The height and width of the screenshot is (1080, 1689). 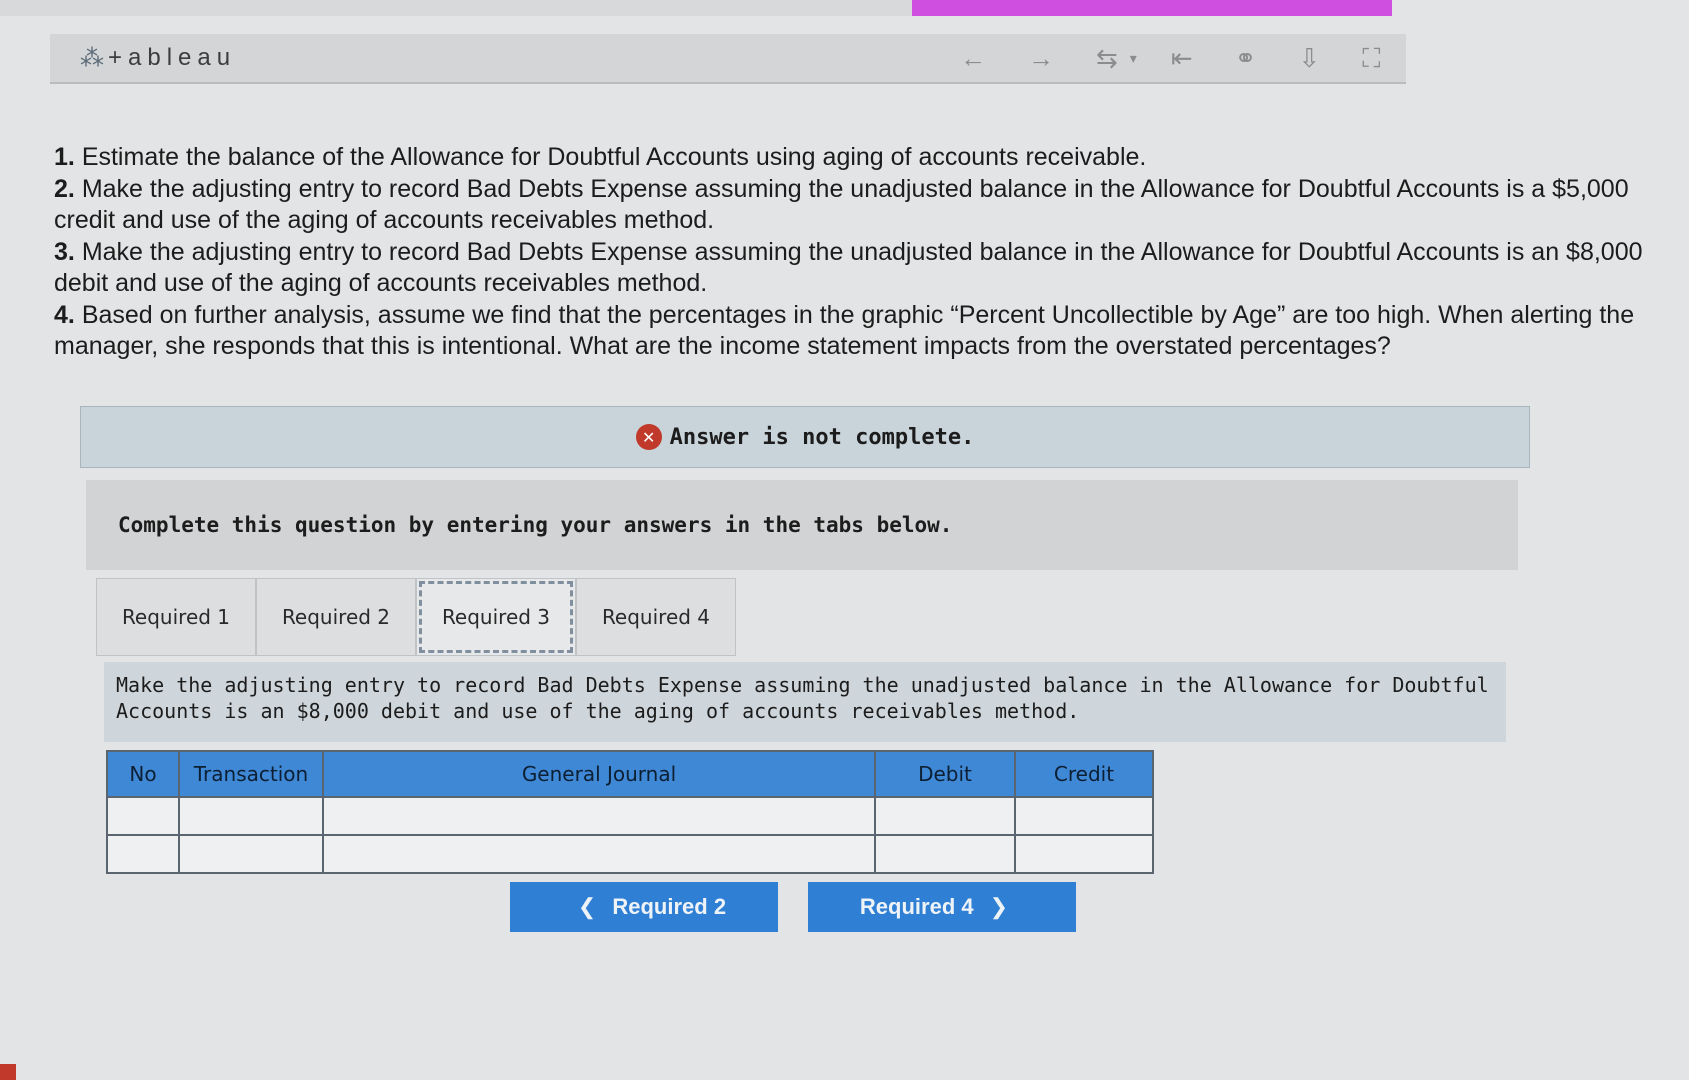 What do you see at coordinates (599, 774) in the screenshot?
I see `col-general-journal: General Journal` at bounding box center [599, 774].